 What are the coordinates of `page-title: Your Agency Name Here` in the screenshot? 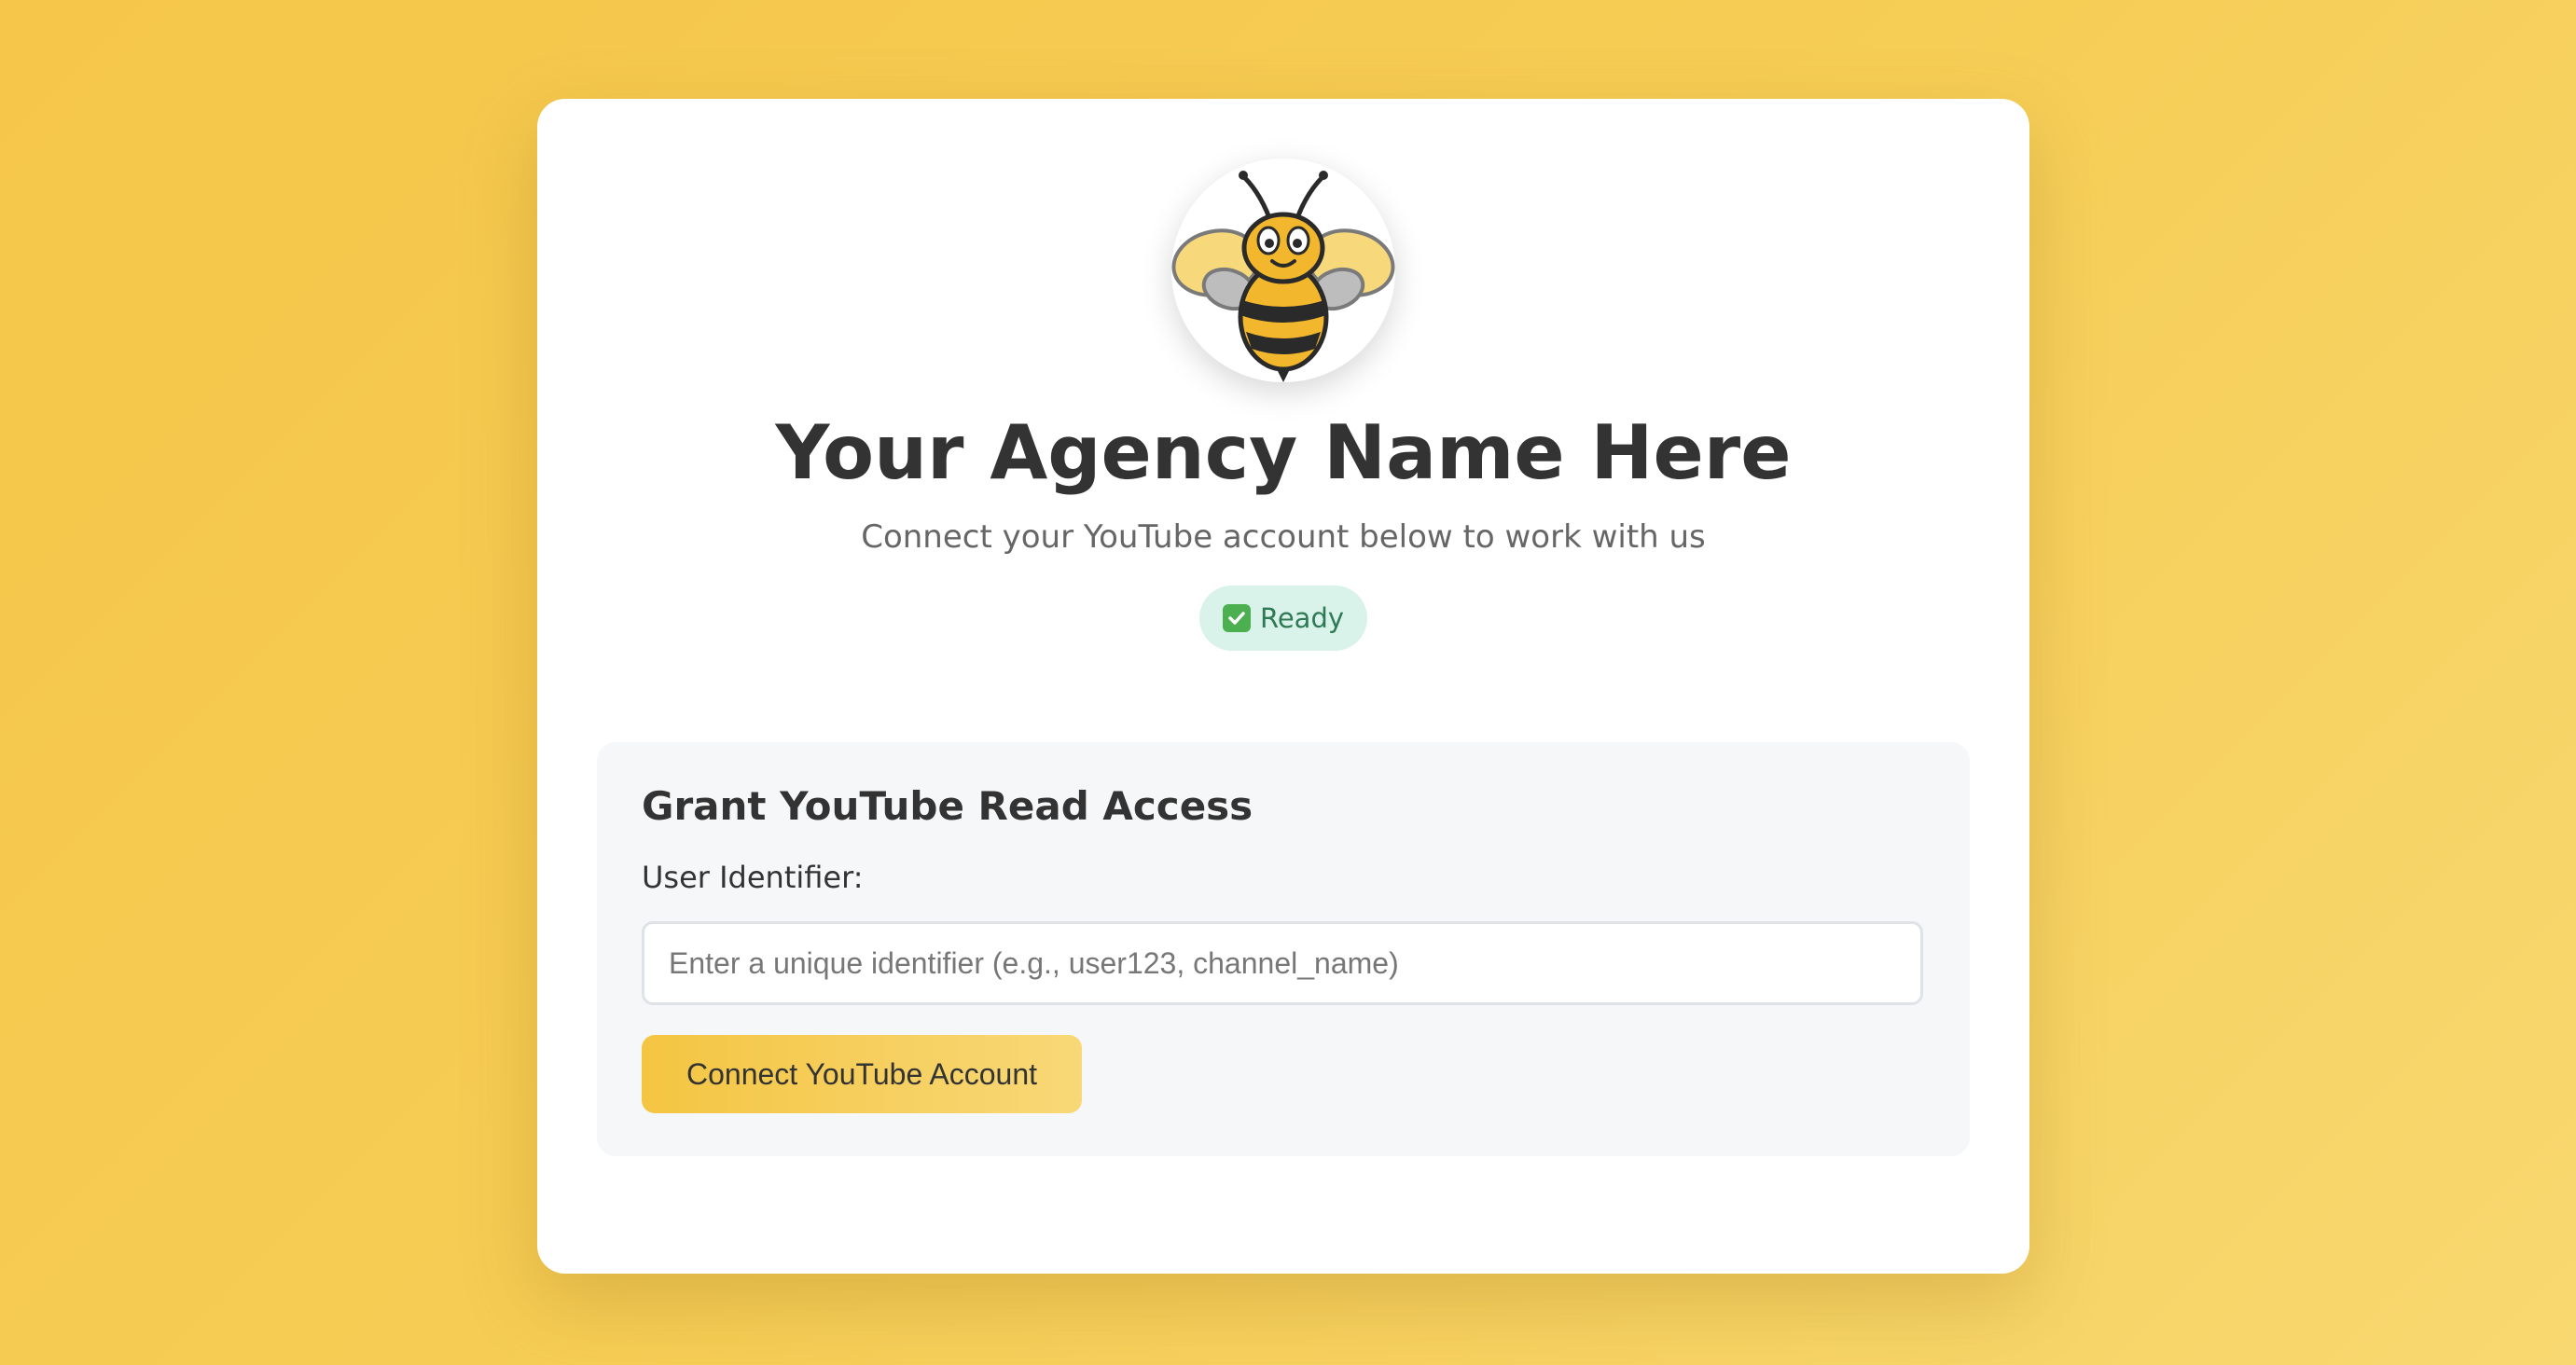 It's located at (1283, 452).